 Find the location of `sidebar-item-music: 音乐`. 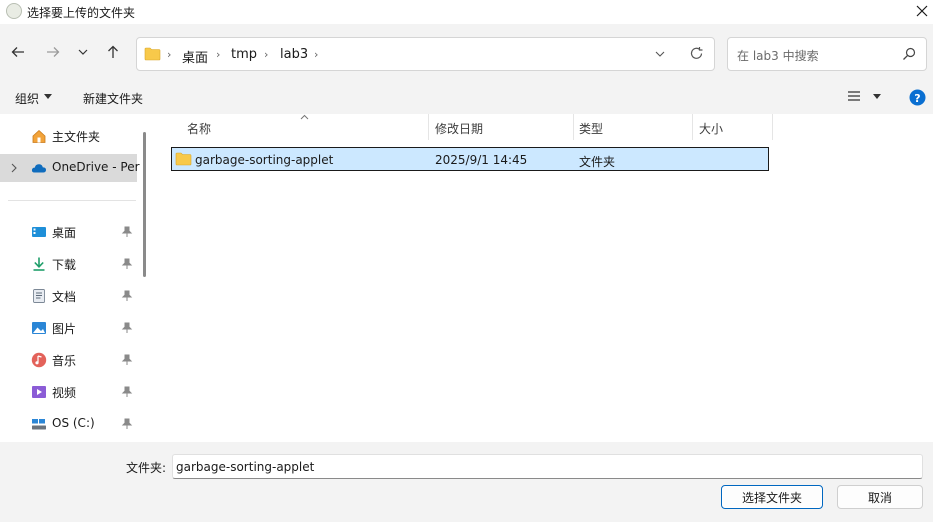

sidebar-item-music: 音乐 is located at coordinates (70, 360).